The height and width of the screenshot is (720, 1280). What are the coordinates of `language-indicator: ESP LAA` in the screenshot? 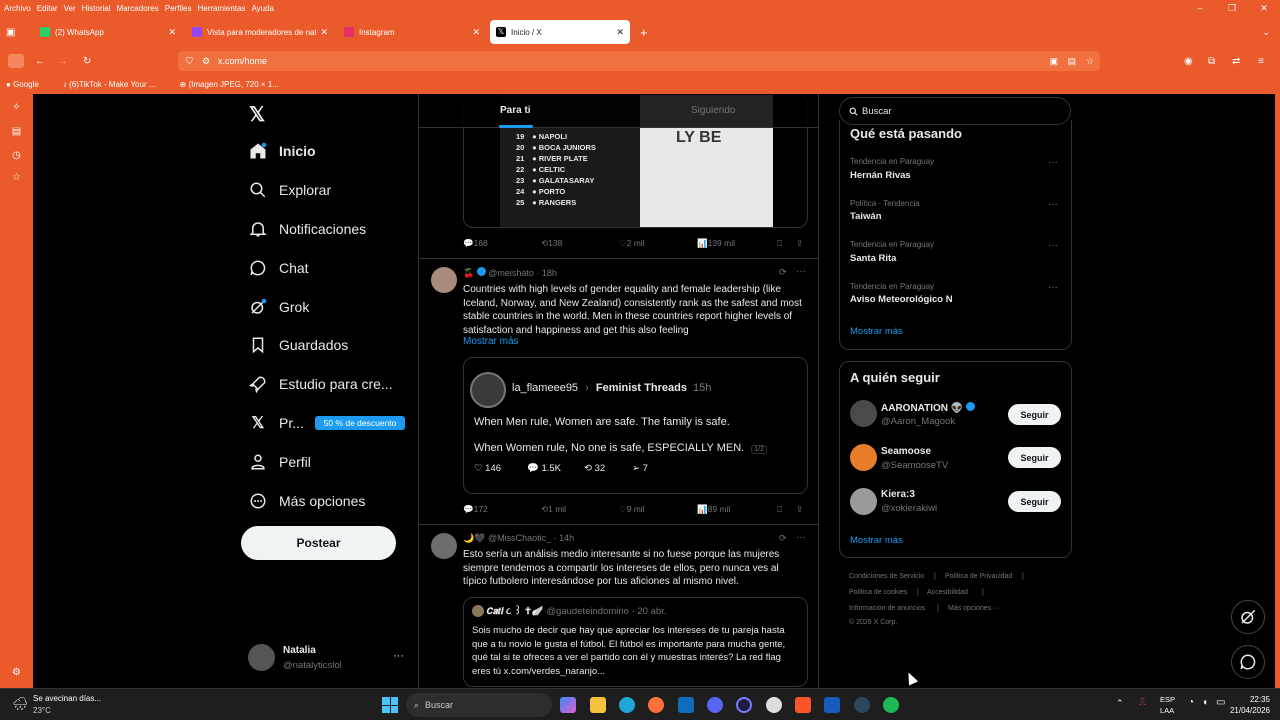 It's located at (1167, 705).